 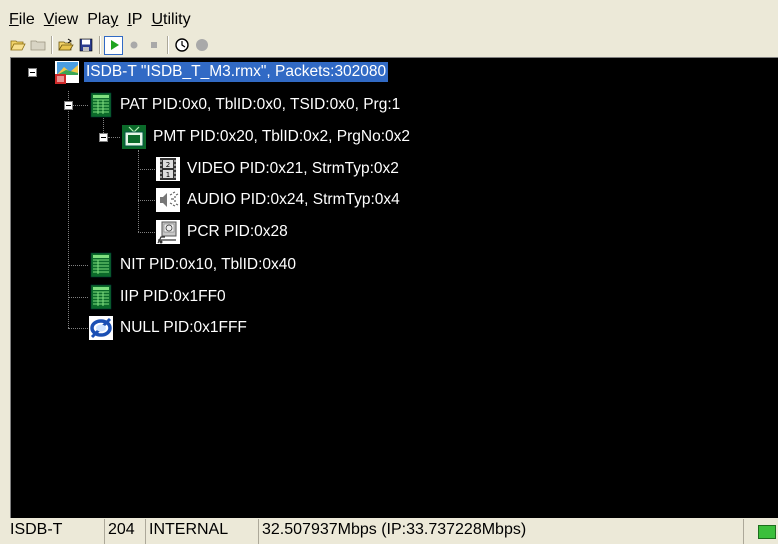 What do you see at coordinates (67, 72) in the screenshot?
I see `stream-file-icon` at bounding box center [67, 72].